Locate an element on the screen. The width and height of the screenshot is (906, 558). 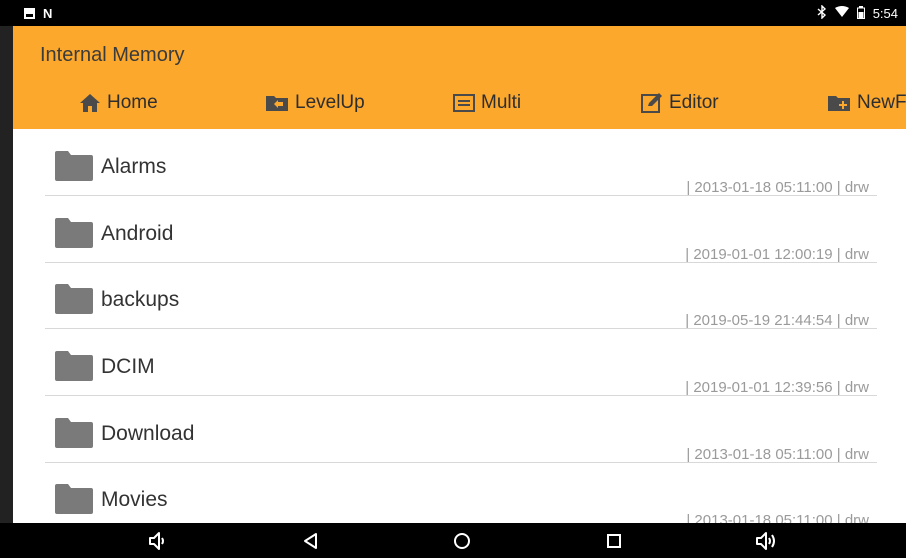
navigation-bar is located at coordinates (453, 540).